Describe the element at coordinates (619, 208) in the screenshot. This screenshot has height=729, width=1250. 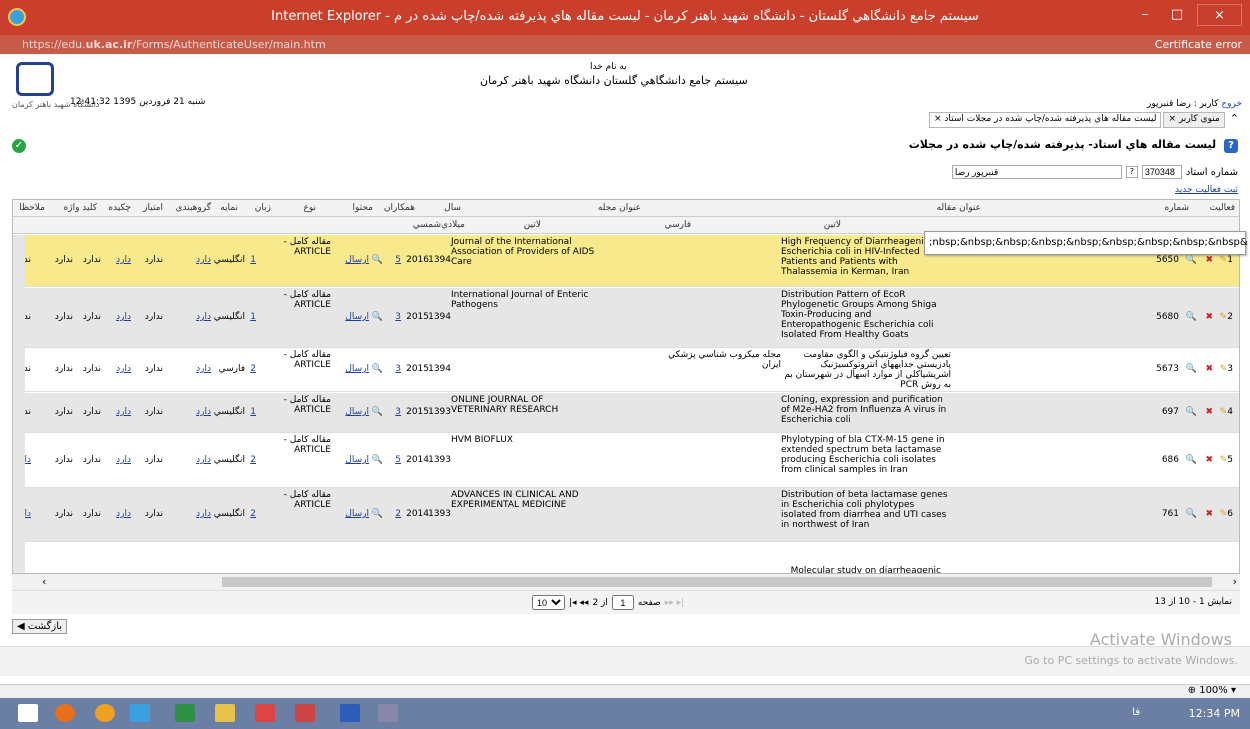
I see `header-journal-title: عنوان مجله` at that location.